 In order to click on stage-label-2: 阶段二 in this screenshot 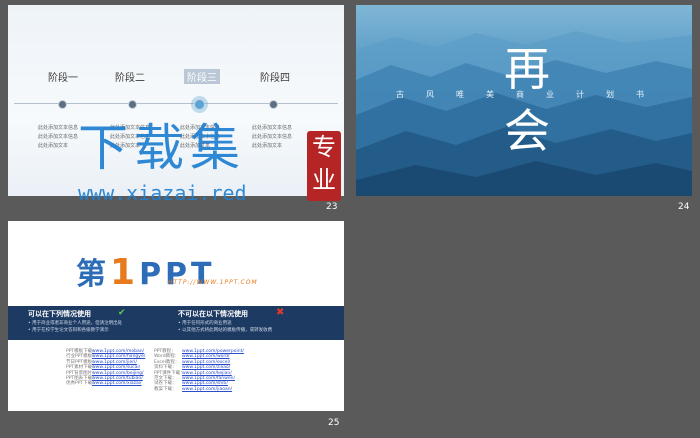, I will do `click(130, 78)`.